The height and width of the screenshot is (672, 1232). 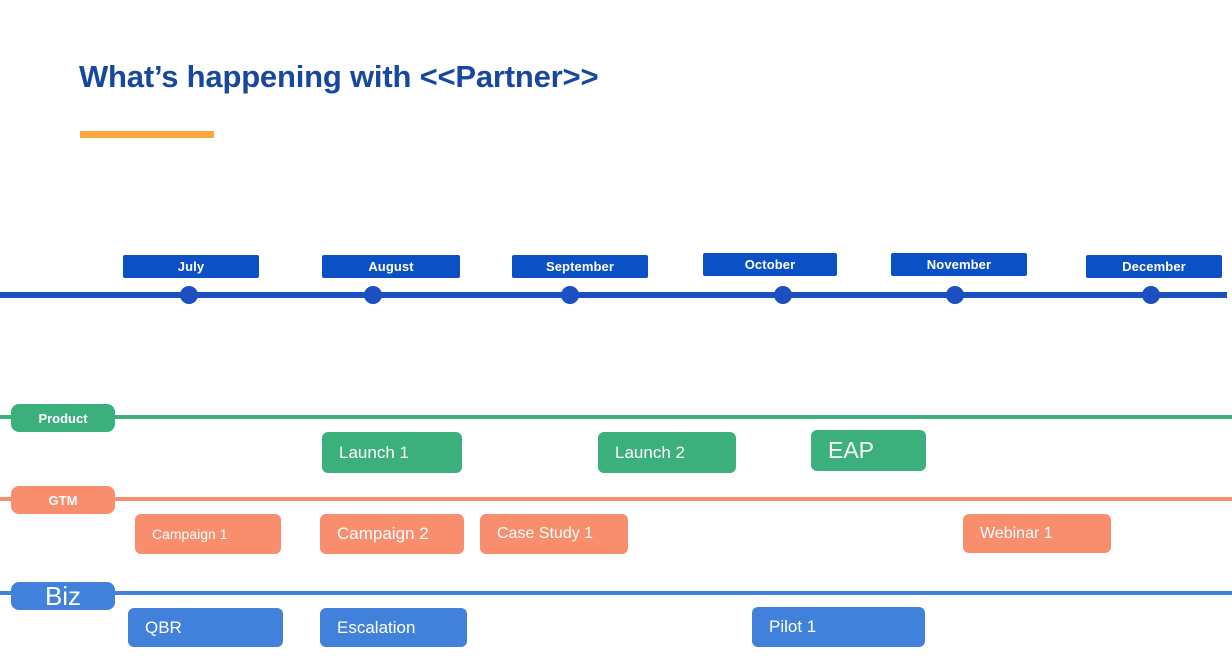 What do you see at coordinates (392, 534) in the screenshot?
I see `lane-item-gtm-1: Campaign 2` at bounding box center [392, 534].